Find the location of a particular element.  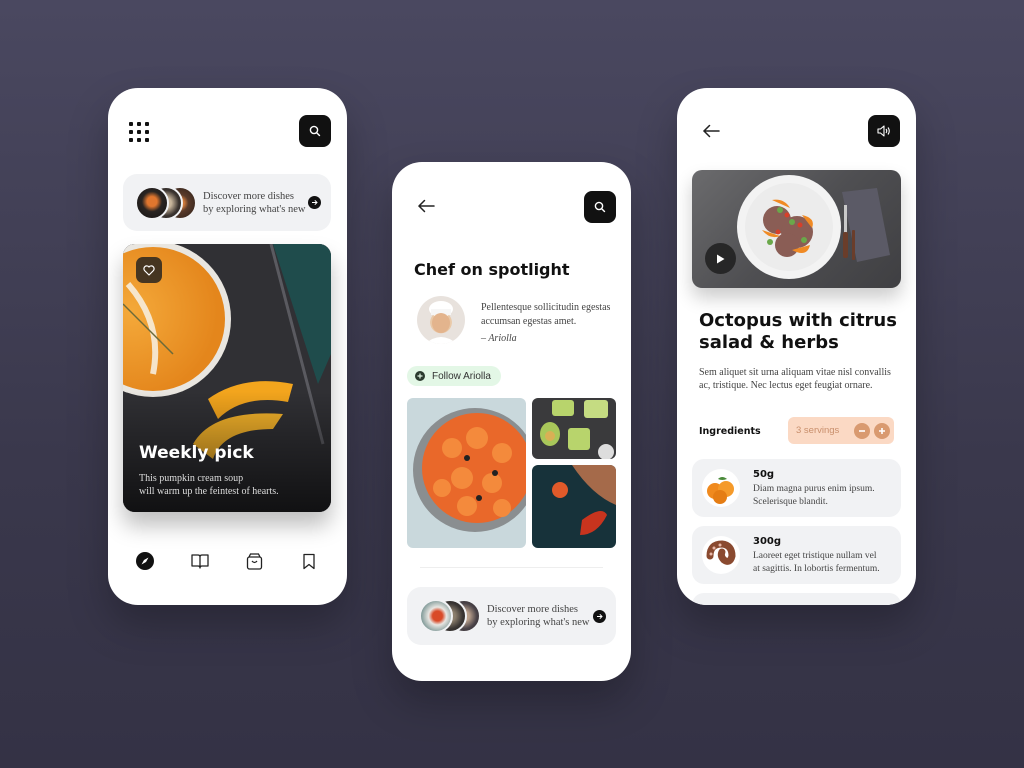

divider is located at coordinates (511, 567).